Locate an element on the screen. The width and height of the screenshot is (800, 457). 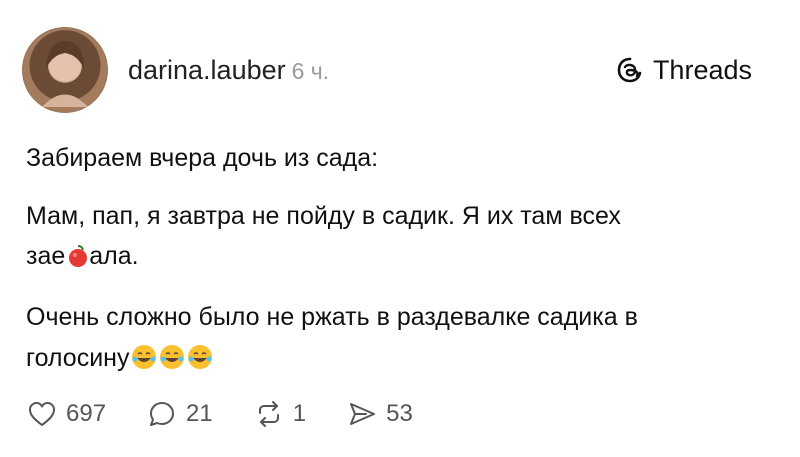
comment-button: 21 is located at coordinates (179, 414).